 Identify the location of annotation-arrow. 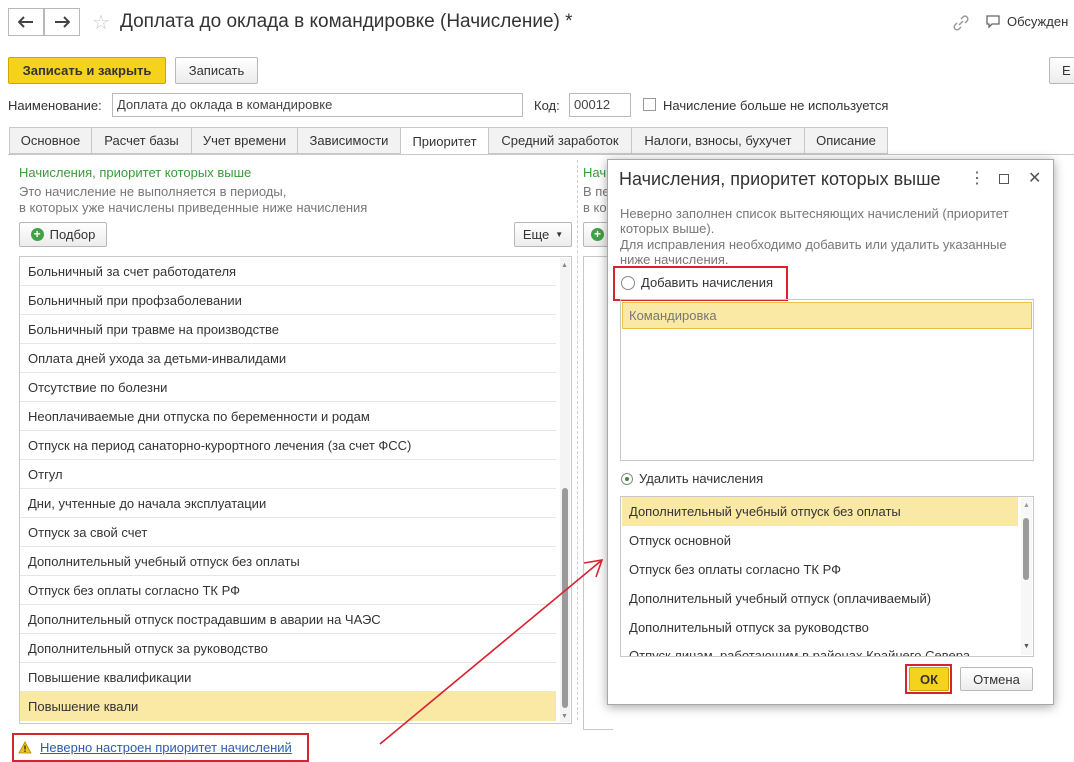
(491, 651).